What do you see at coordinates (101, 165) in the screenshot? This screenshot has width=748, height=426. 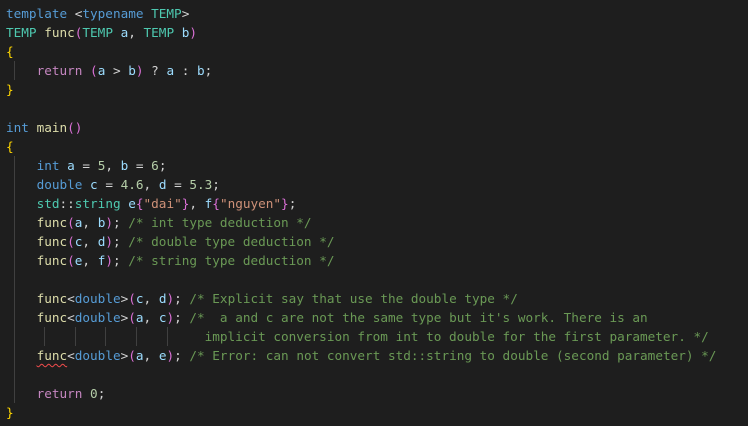 I see `code-text: int a = 5, b = 6;` at bounding box center [101, 165].